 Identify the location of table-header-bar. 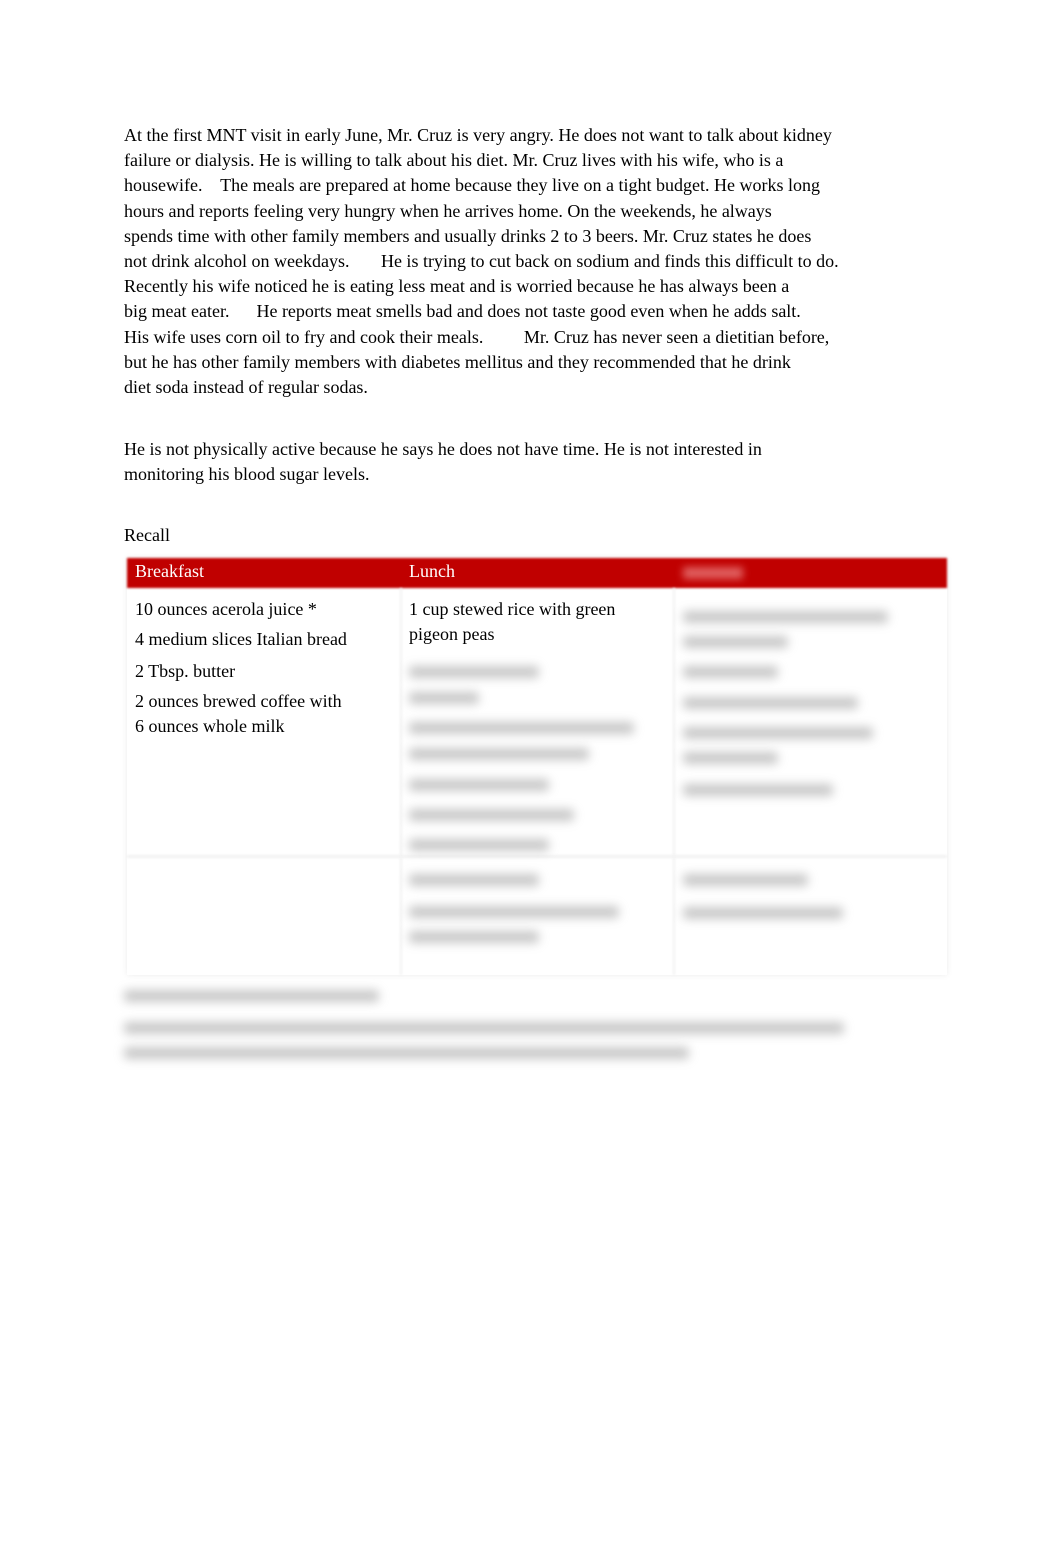
(537, 573).